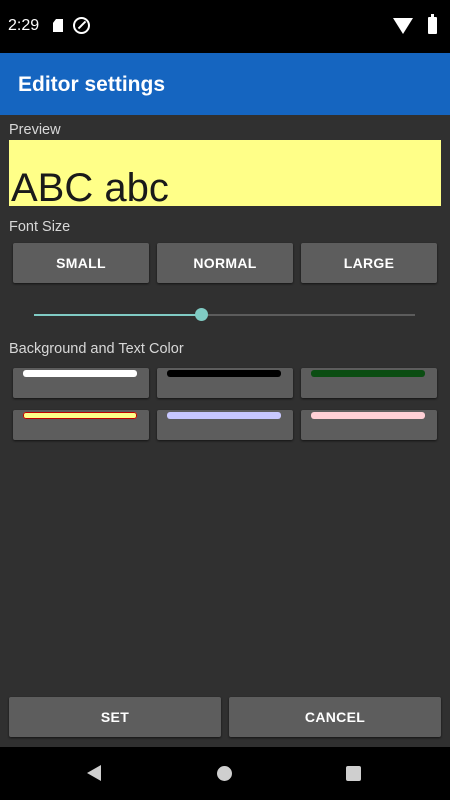 This screenshot has width=450, height=800. I want to click on font-size-normal-button: NORMAL, so click(225, 263).